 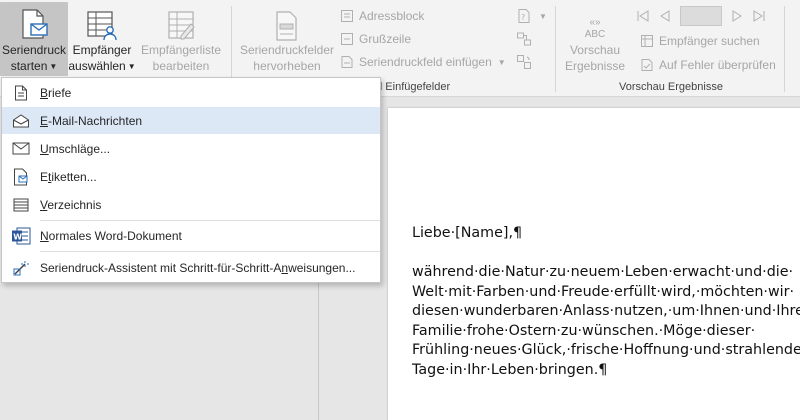 What do you see at coordinates (425, 62) in the screenshot?
I see `insert-merge-field-label: Seriendruckfeld einfügen` at bounding box center [425, 62].